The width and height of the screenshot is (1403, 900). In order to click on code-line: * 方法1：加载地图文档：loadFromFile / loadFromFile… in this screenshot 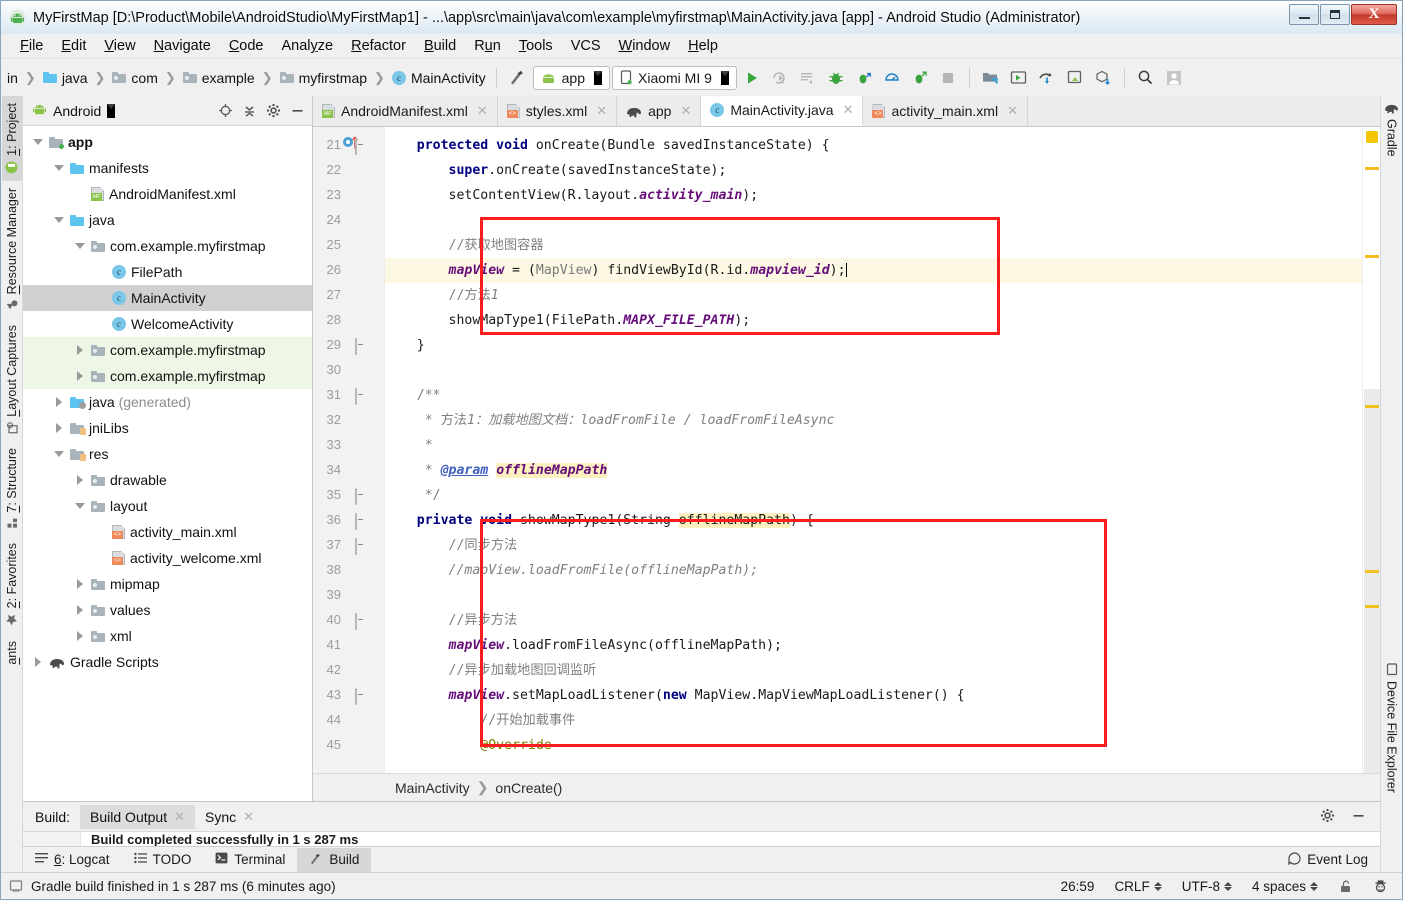, I will do `click(610, 421)`.